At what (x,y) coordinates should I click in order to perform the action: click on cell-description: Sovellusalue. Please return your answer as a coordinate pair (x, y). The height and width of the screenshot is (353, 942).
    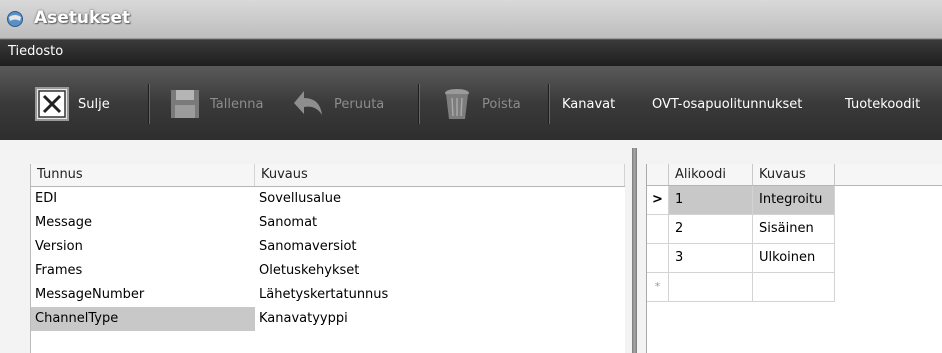
    Looking at the image, I should click on (300, 198).